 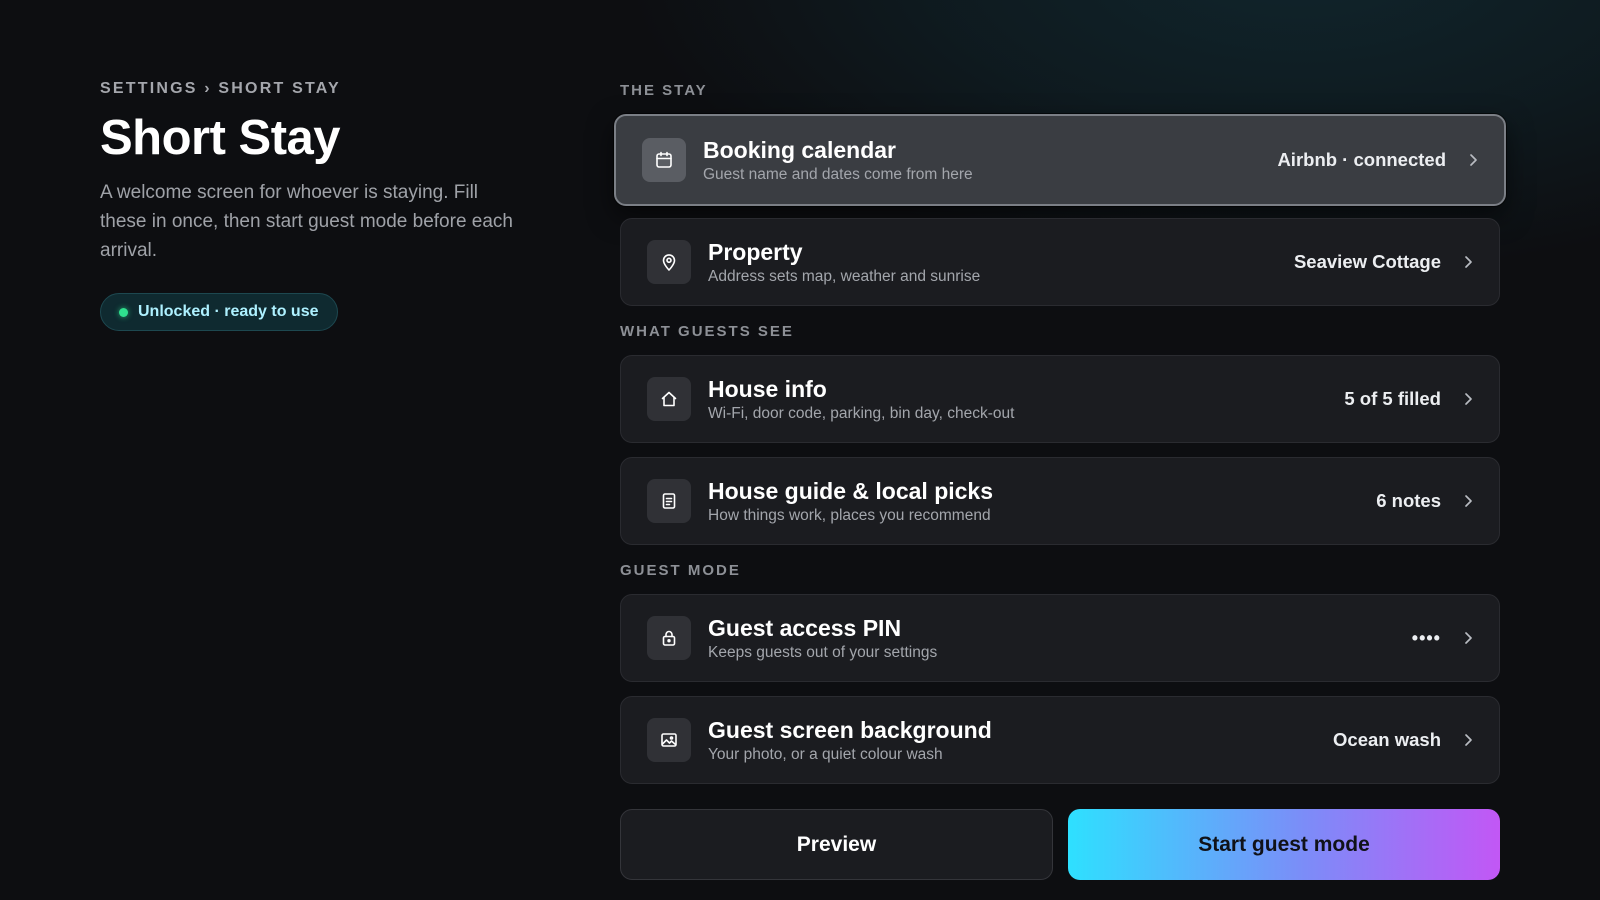 What do you see at coordinates (838, 174) in the screenshot?
I see `row-subtitle: Guest name and dates come from here` at bounding box center [838, 174].